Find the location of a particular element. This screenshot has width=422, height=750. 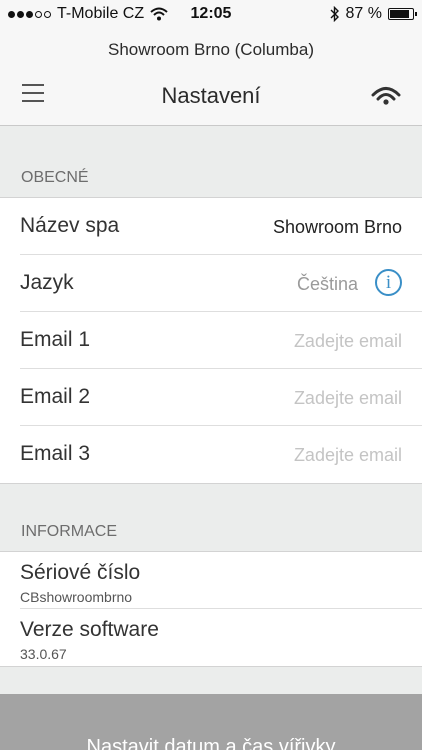

battery-icon is located at coordinates (402, 14).